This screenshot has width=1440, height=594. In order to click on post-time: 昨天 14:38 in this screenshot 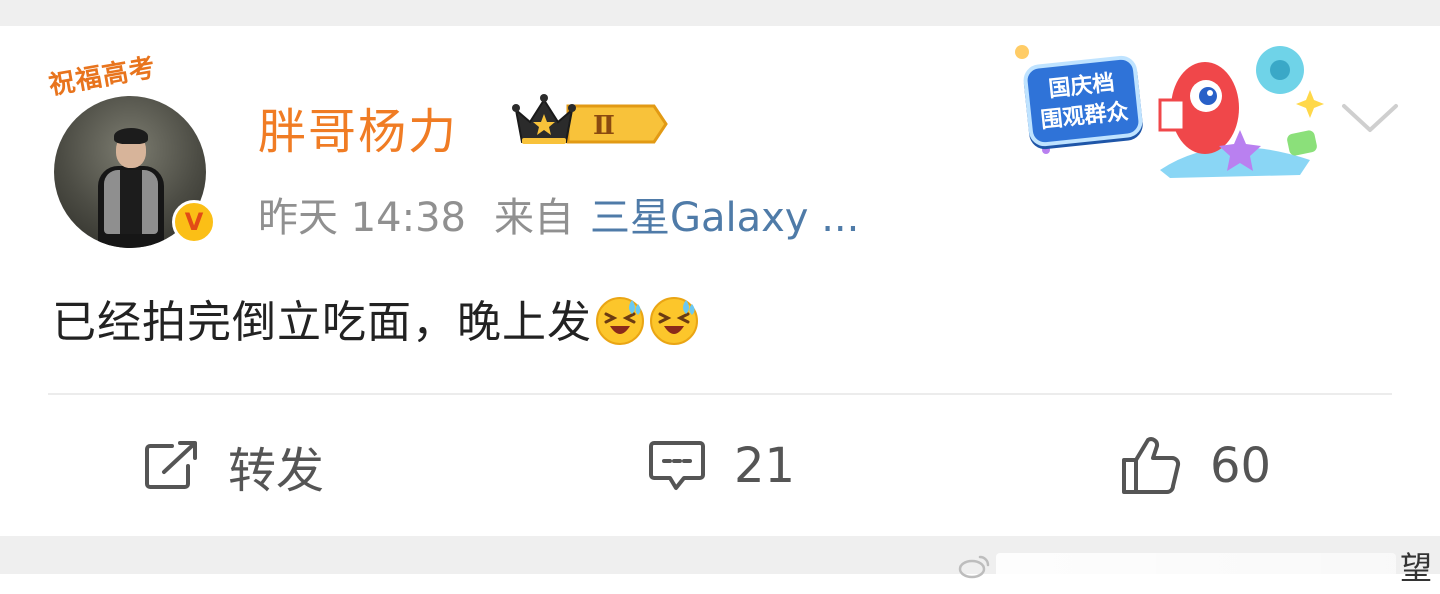, I will do `click(362, 218)`.